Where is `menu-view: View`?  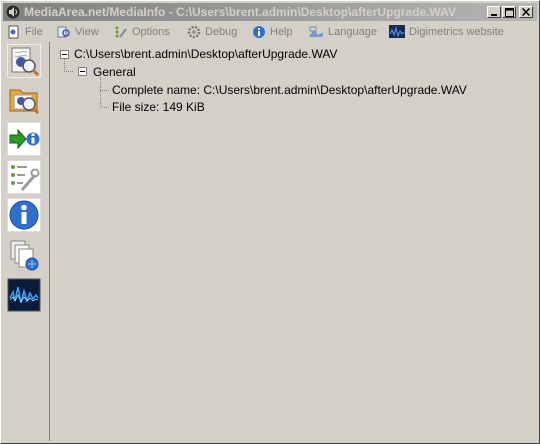
menu-view: View is located at coordinates (78, 31).